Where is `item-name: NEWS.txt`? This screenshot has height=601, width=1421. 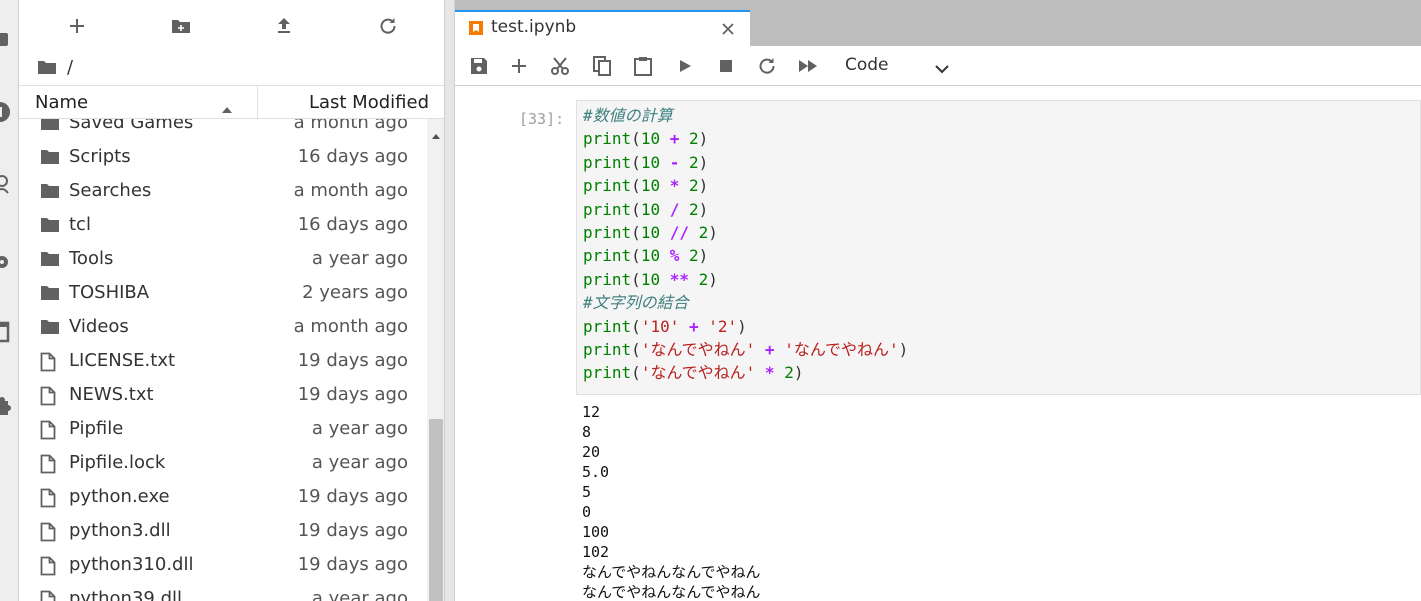 item-name: NEWS.txt is located at coordinates (111, 394).